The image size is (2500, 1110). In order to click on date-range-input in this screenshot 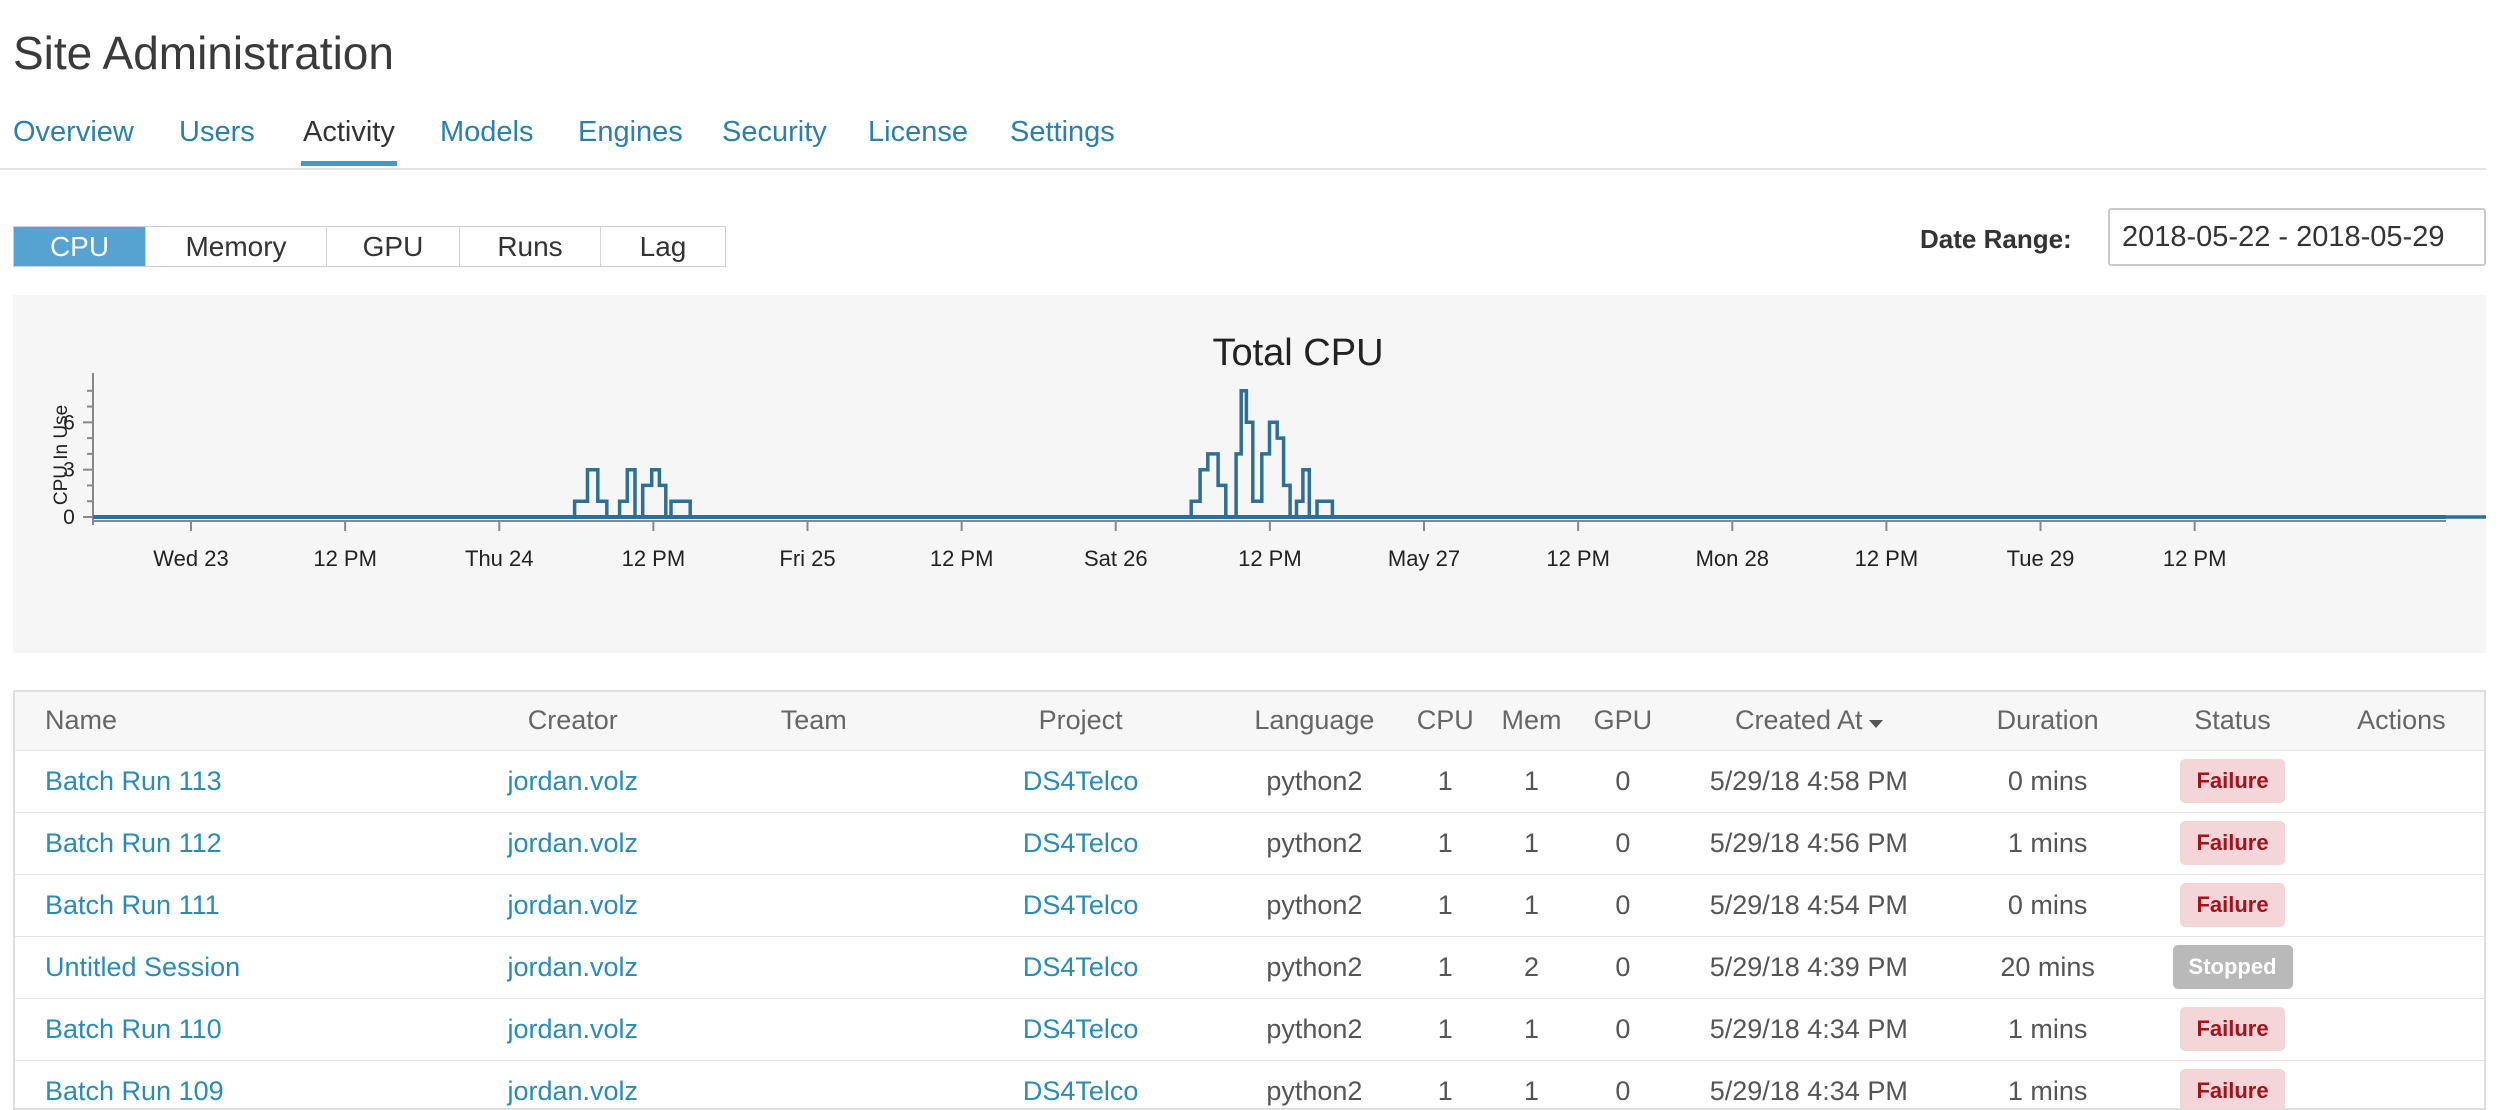, I will do `click(2297, 237)`.